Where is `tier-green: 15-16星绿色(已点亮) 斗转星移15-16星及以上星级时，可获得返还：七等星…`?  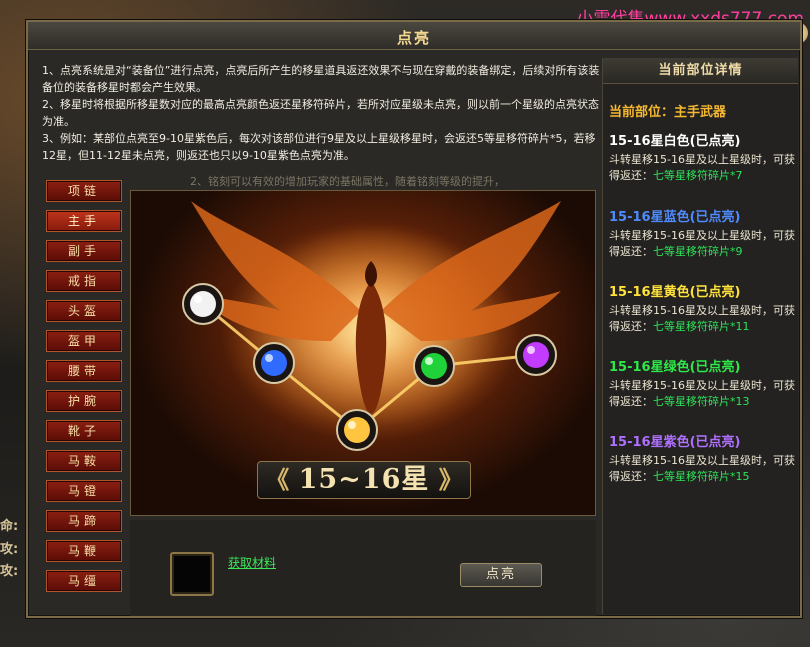 tier-green: 15-16星绿色(已点亮) 斗转星移15-16星及以上星级时，可获得返还：七等星… is located at coordinates (705, 383).